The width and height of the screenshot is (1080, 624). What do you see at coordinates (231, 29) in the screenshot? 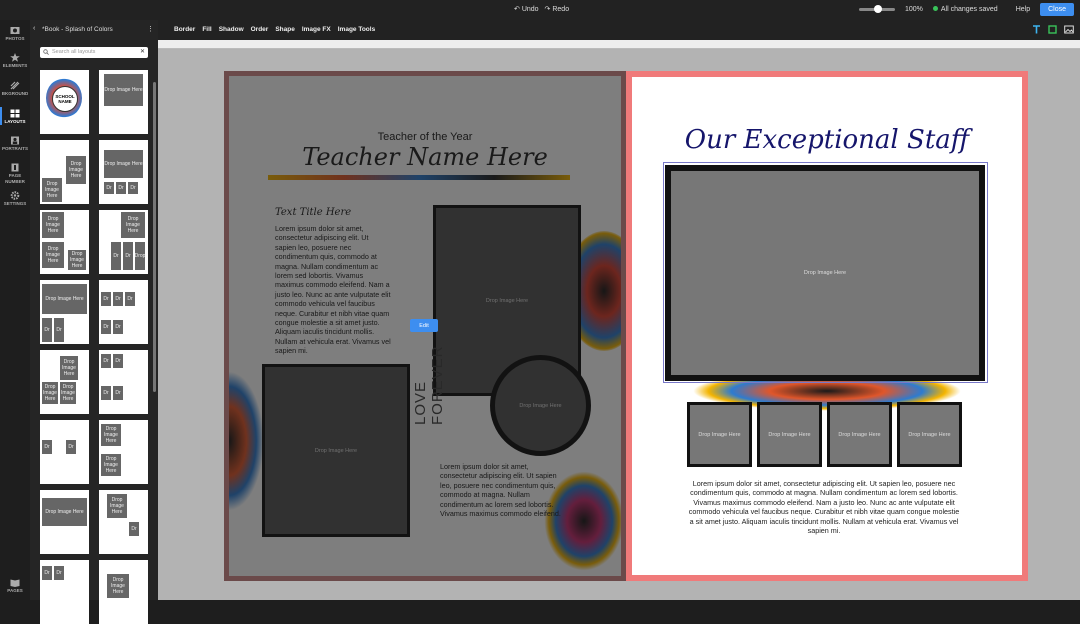
I see `tab-shadow: Shadow` at bounding box center [231, 29].